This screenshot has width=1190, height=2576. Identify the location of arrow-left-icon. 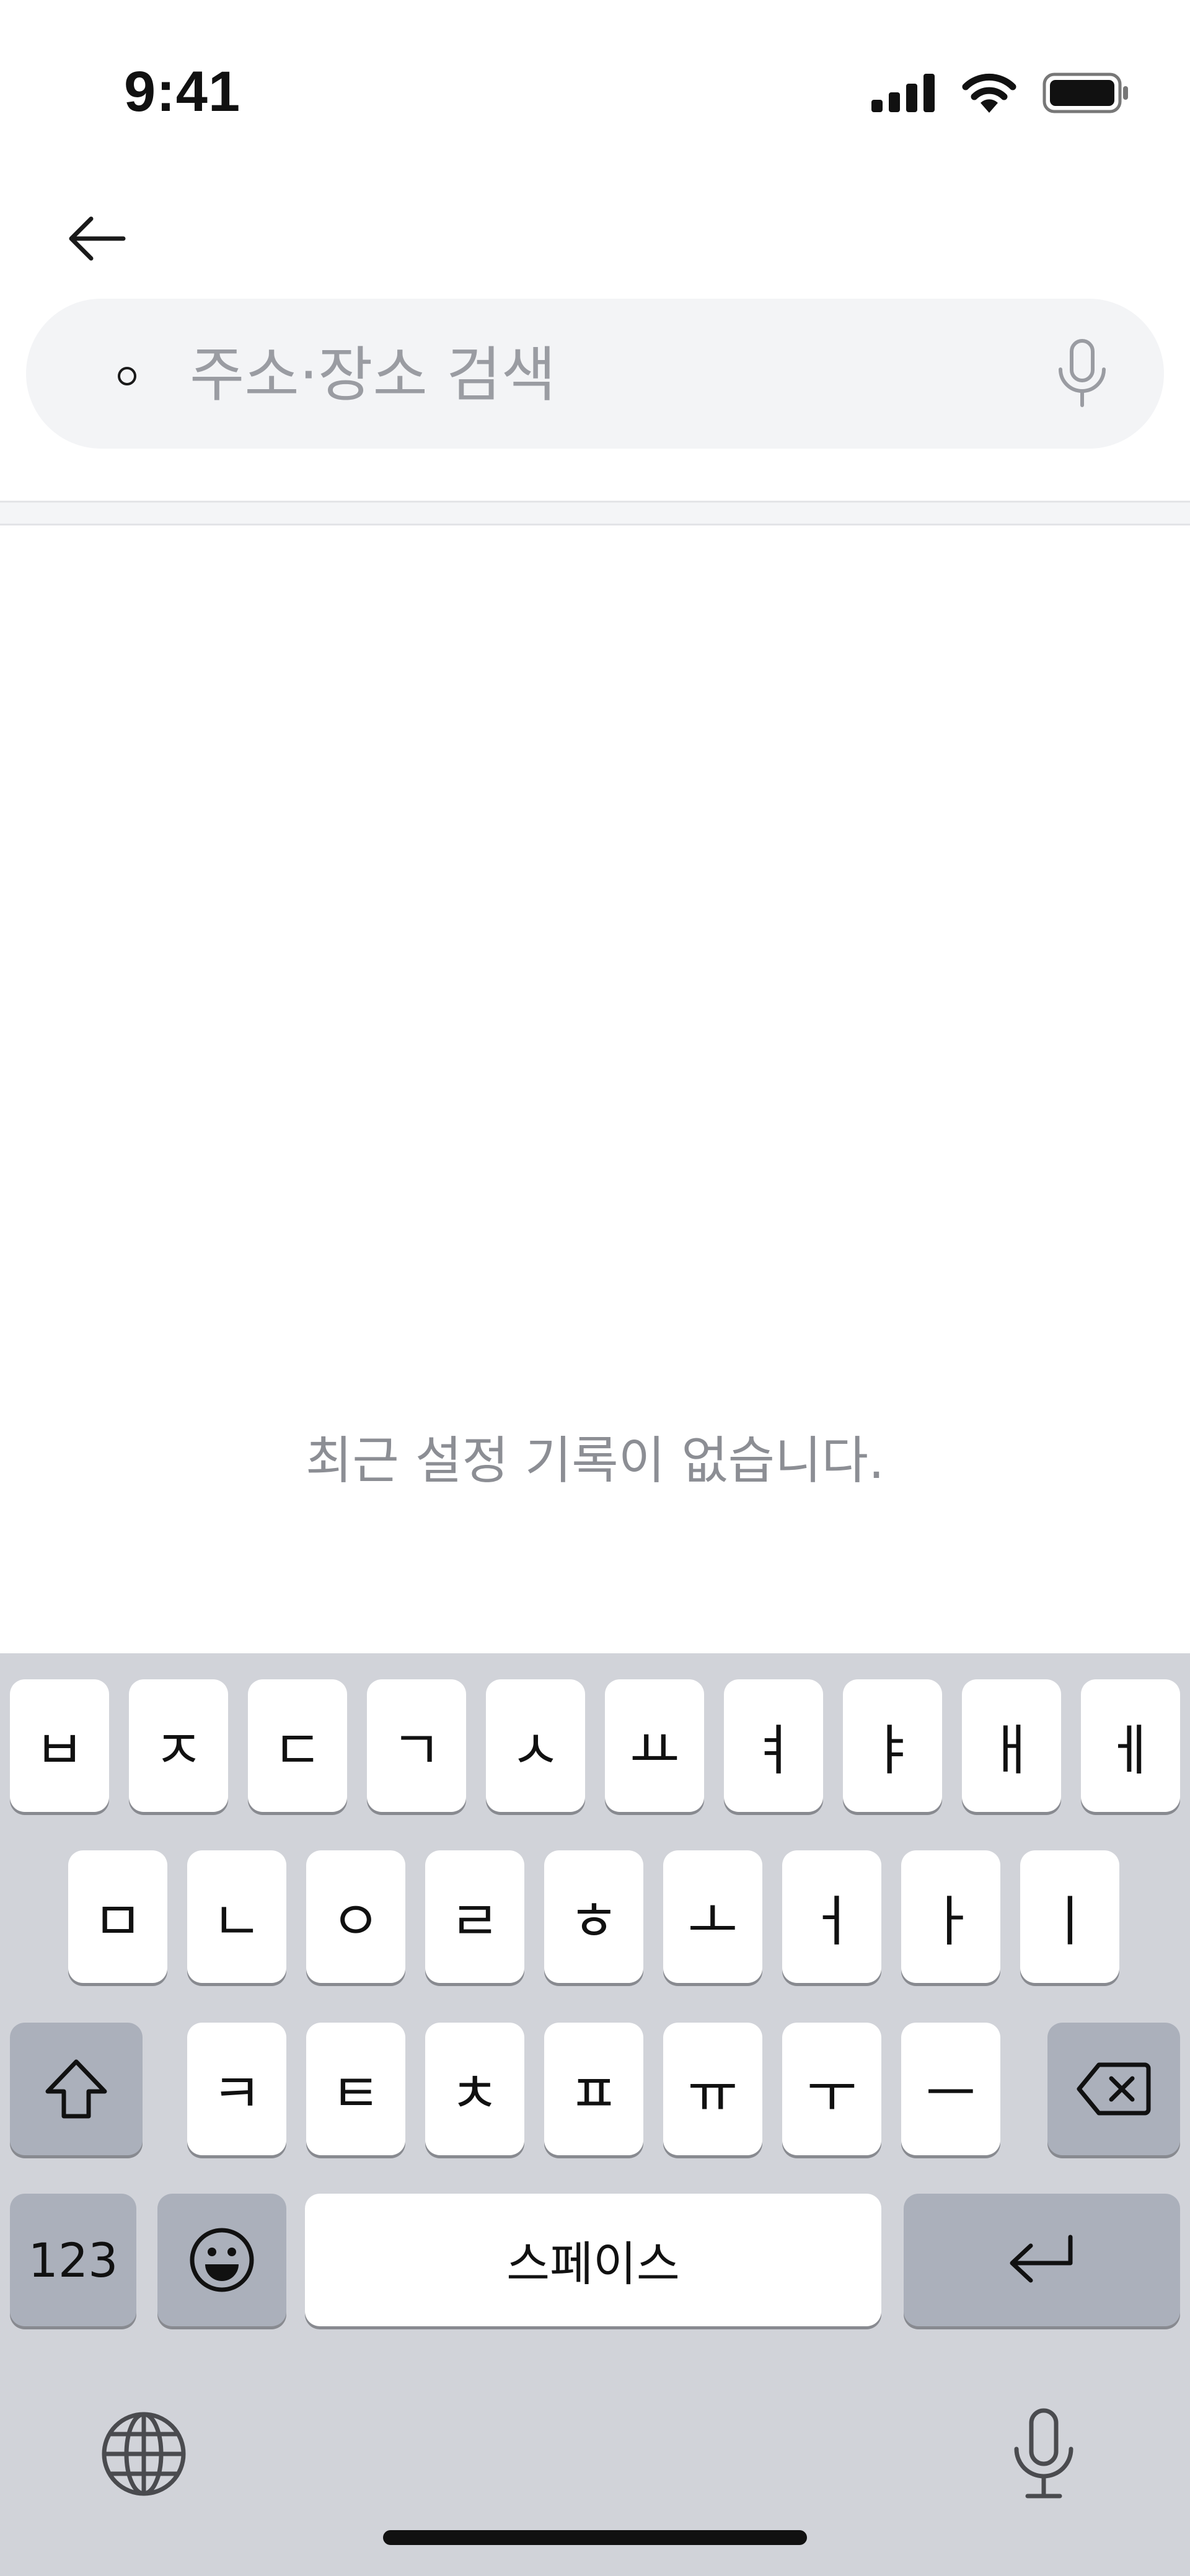
(97, 238).